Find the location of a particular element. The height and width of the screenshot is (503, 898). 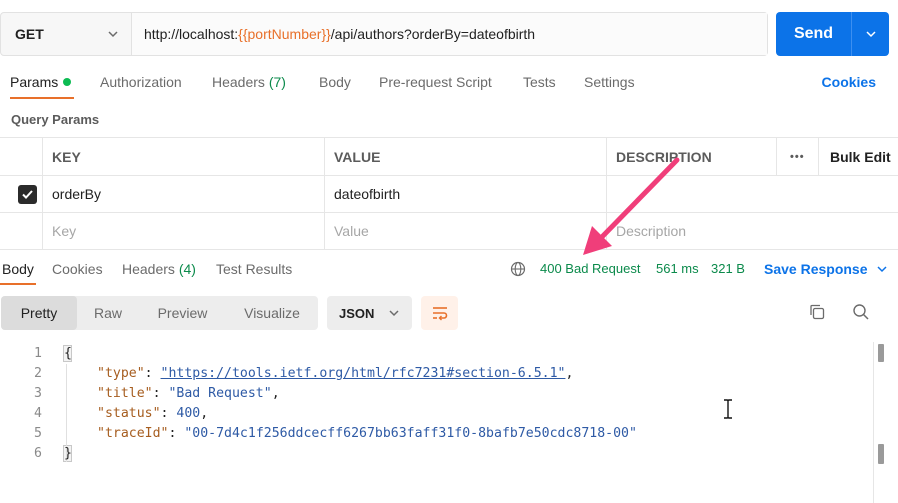

tab-params-label: Params is located at coordinates (34, 82).